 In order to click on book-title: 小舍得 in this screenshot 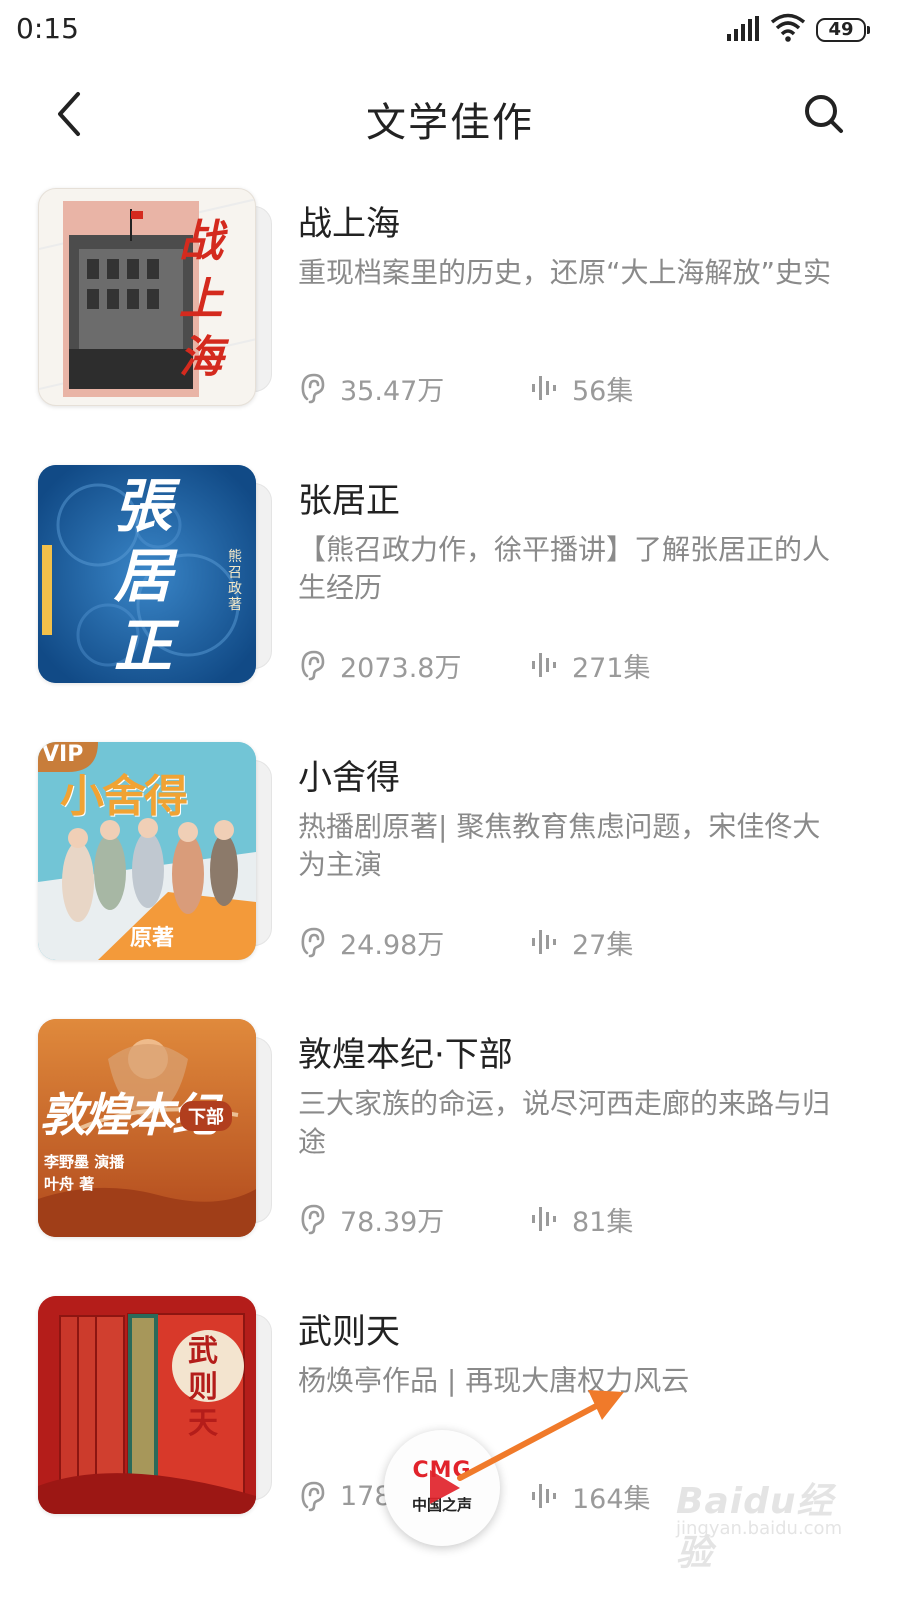, I will do `click(349, 778)`.